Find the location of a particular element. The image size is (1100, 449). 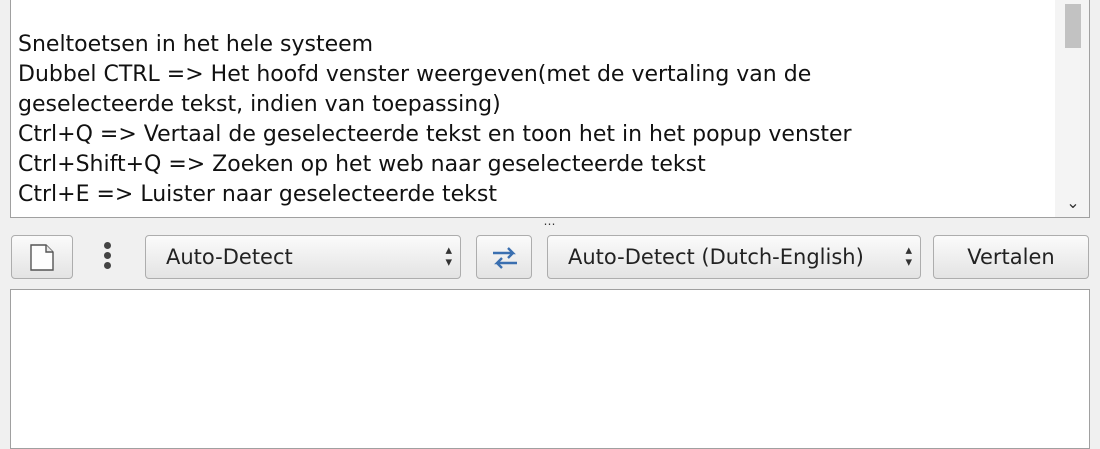

target-language-value: Auto-Detect (Dutch-English) is located at coordinates (716, 257).